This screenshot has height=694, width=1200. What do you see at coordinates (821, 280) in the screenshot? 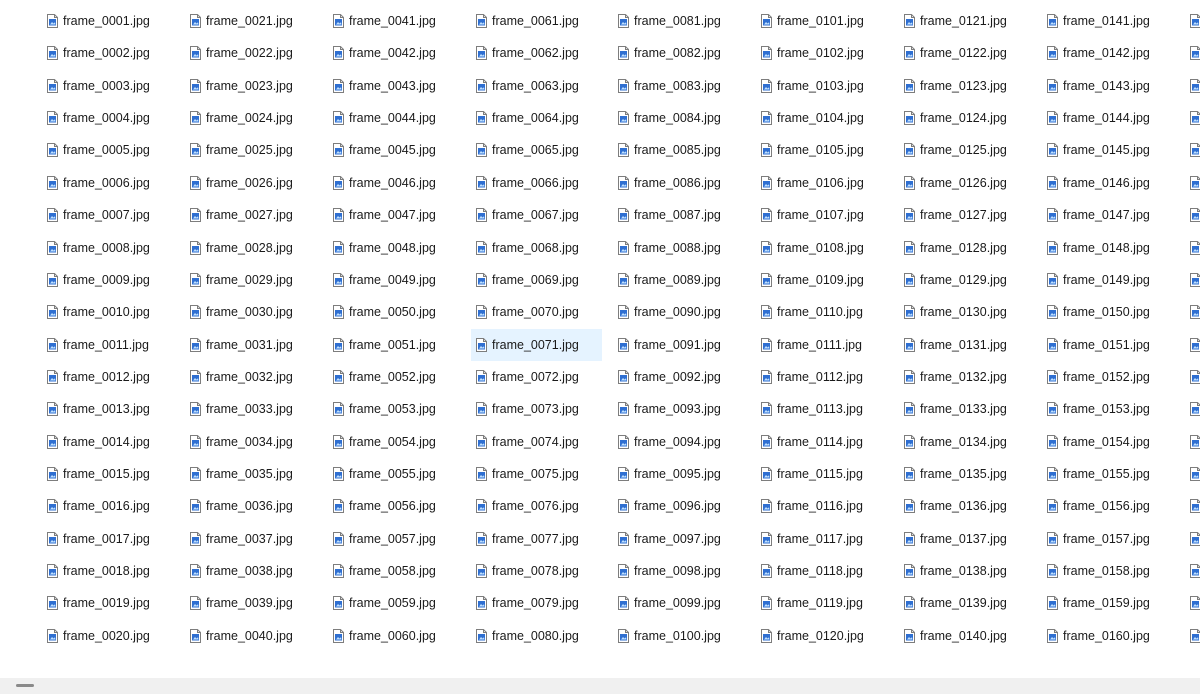
I see `file-item: frame_0109.jpg` at bounding box center [821, 280].